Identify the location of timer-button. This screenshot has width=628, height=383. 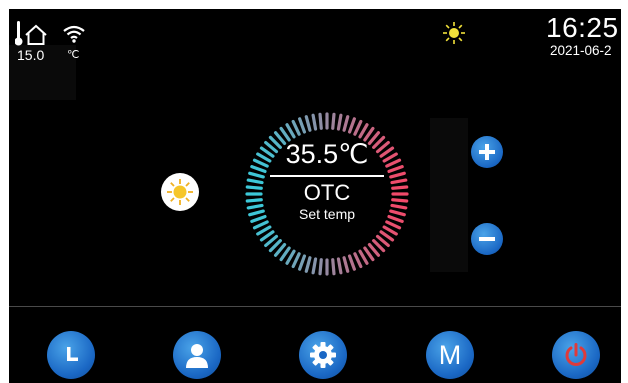
(71, 355).